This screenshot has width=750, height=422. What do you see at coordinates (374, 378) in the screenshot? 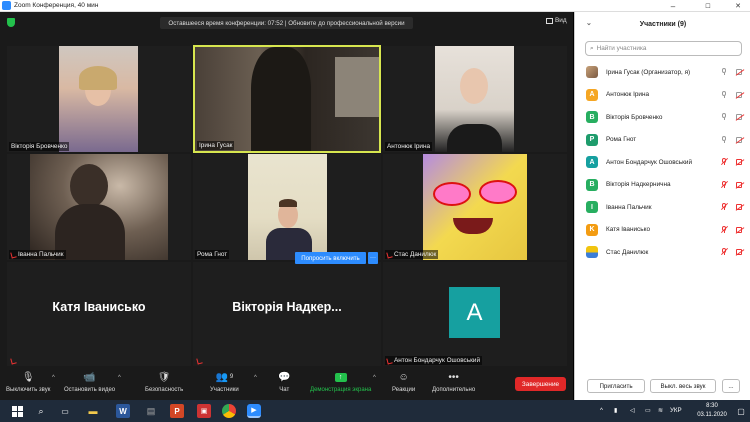
I see `share-options-caret-icon: ^` at bounding box center [374, 378].